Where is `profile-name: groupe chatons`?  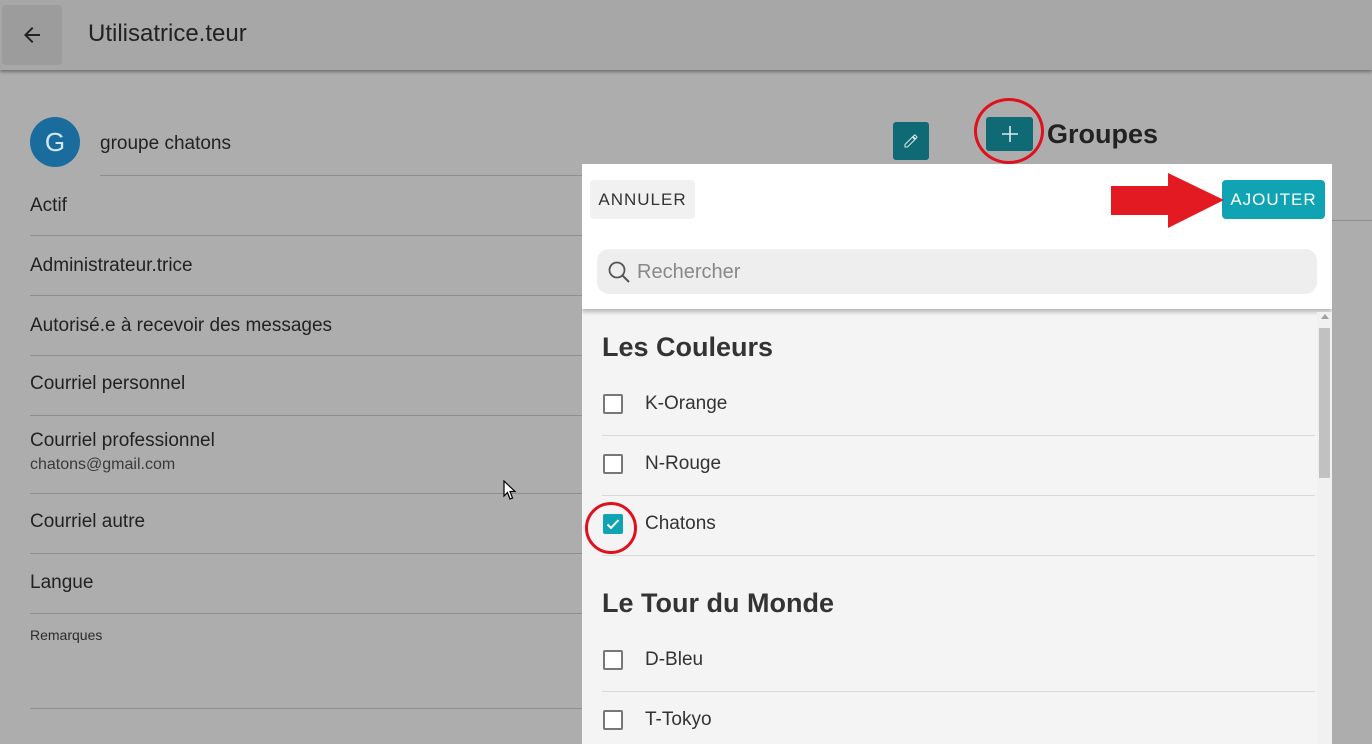 profile-name: groupe chatons is located at coordinates (165, 143).